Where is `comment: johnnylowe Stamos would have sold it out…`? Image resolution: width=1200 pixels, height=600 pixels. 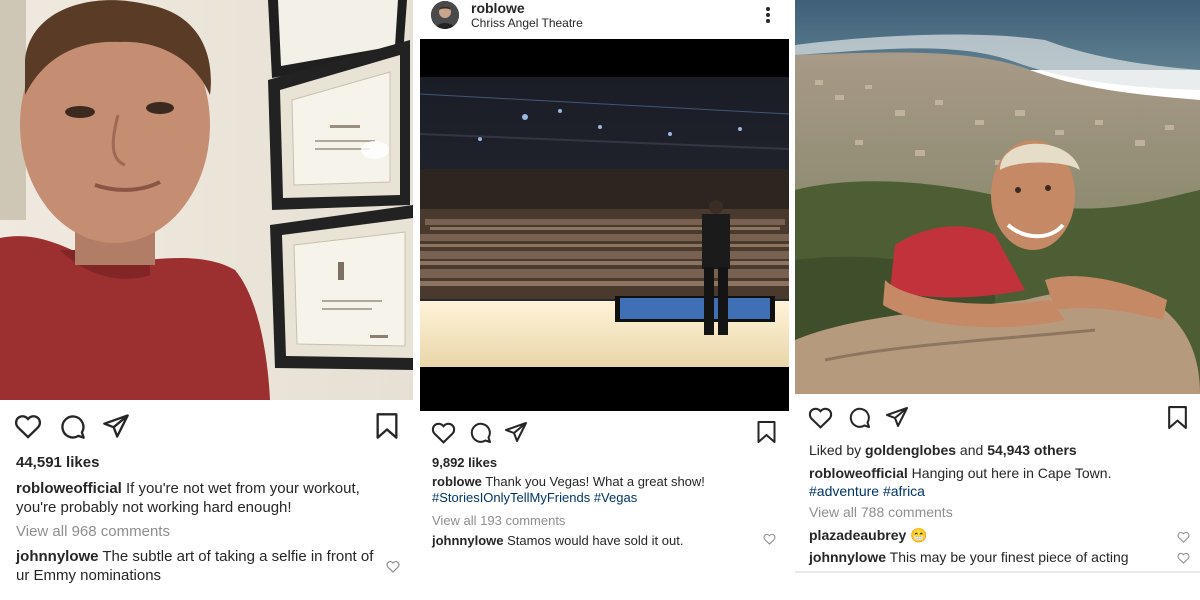 comment: johnnylowe Stamos would have sold it out… is located at coordinates (597, 541).